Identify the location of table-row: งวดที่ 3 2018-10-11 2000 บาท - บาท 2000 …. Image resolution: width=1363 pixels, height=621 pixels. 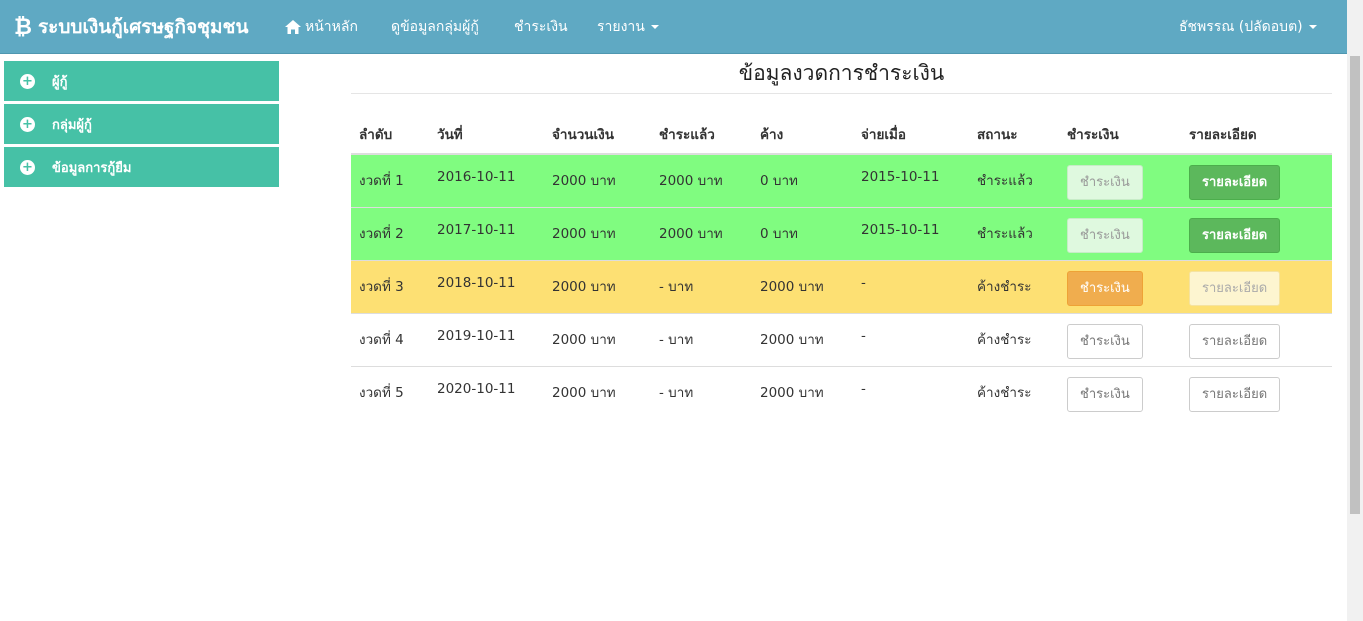
(841, 286).